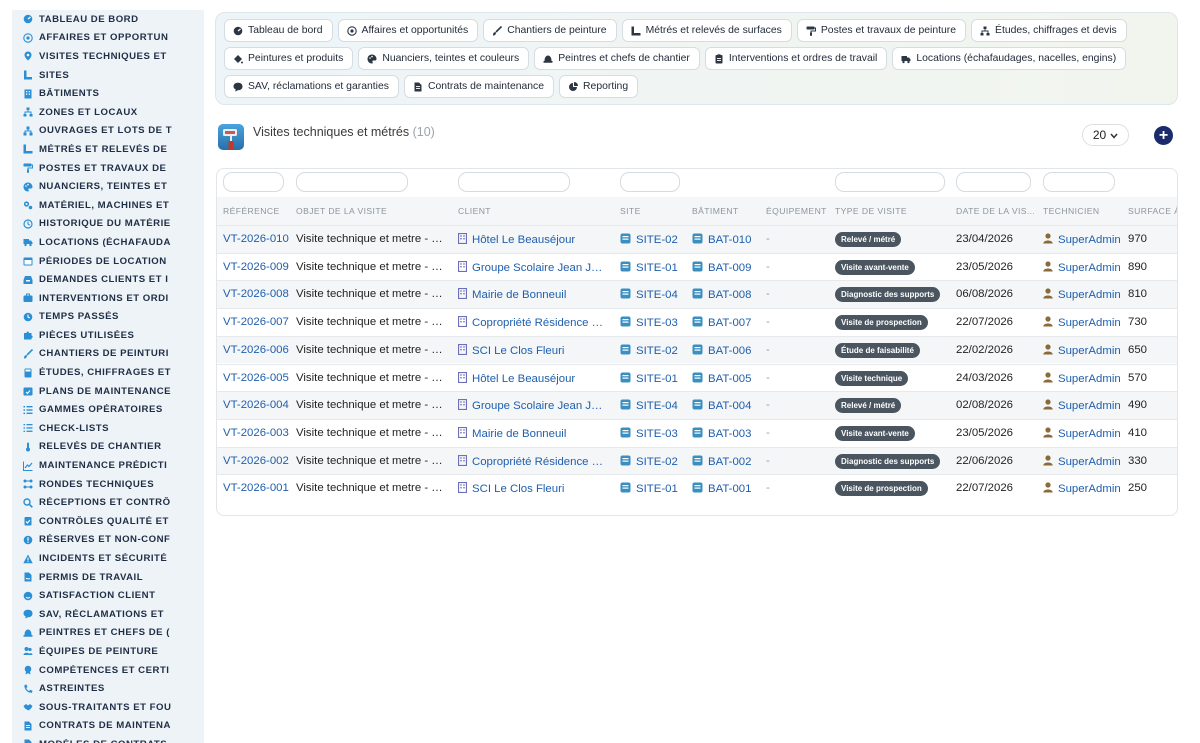 This screenshot has height=743, width=1200. What do you see at coordinates (108, 56) in the screenshot?
I see `sidebar-item: VISITES TECHNIQUES ET` at bounding box center [108, 56].